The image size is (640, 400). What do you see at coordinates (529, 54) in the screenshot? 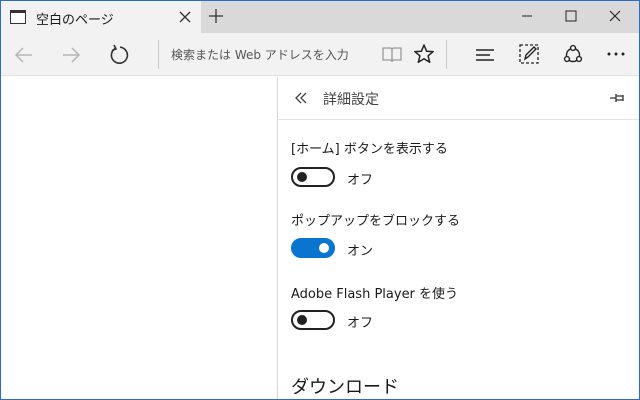
I see `web-note-icon` at bounding box center [529, 54].